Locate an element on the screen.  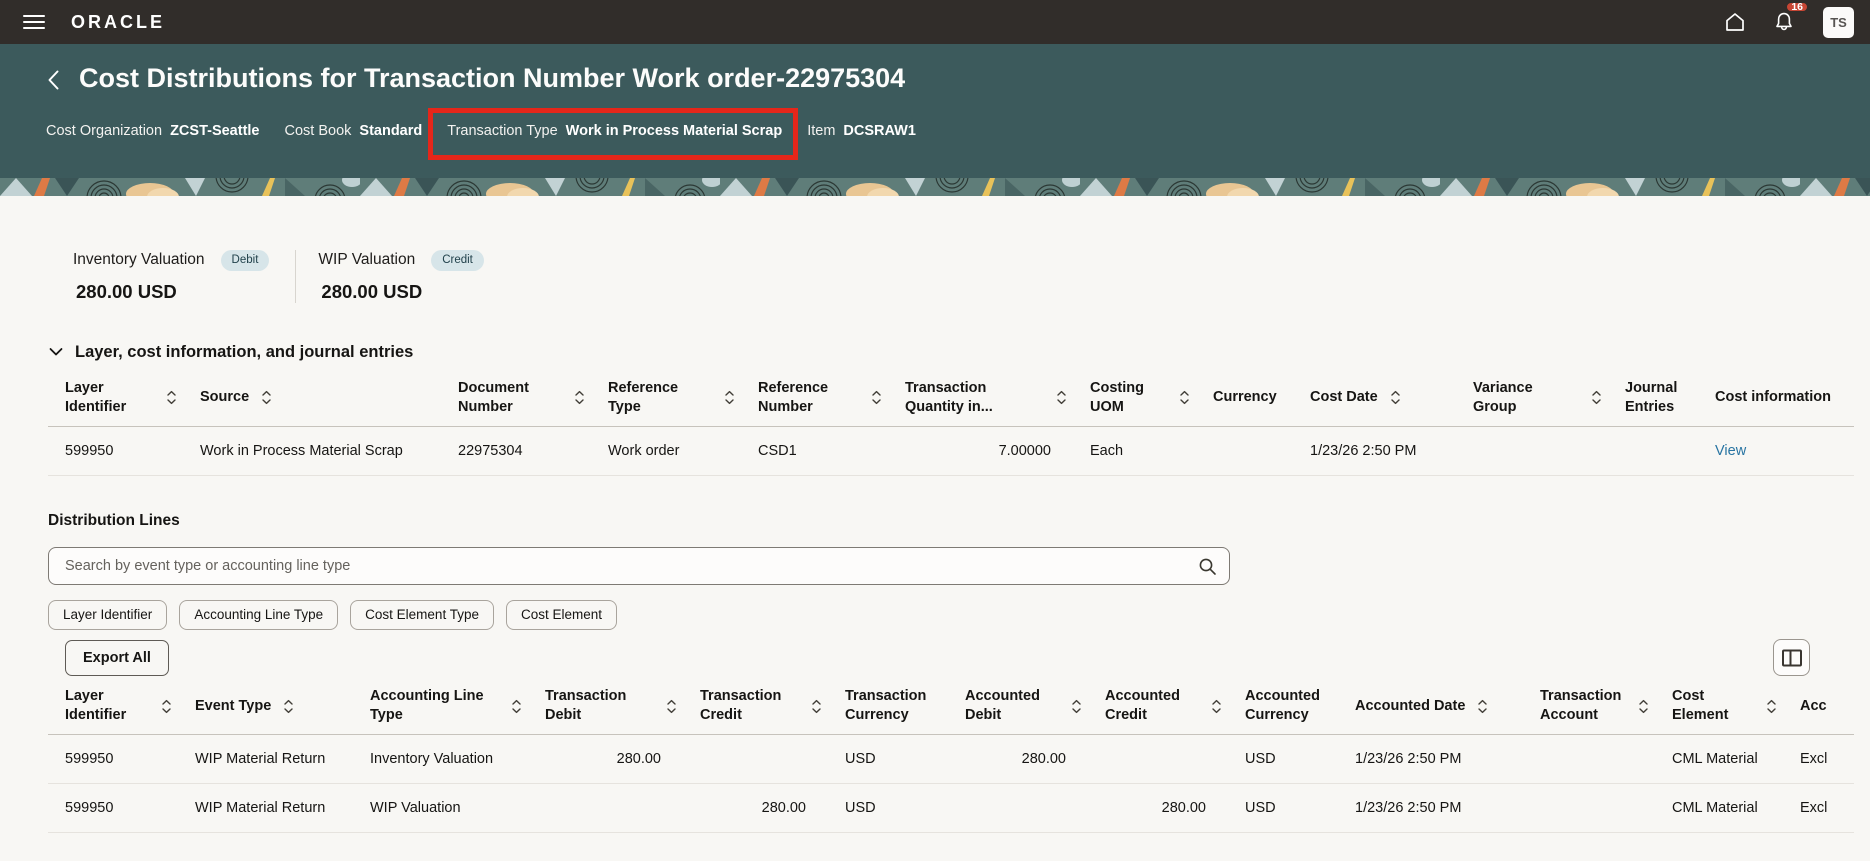
bell-icon is located at coordinates (1784, 21).